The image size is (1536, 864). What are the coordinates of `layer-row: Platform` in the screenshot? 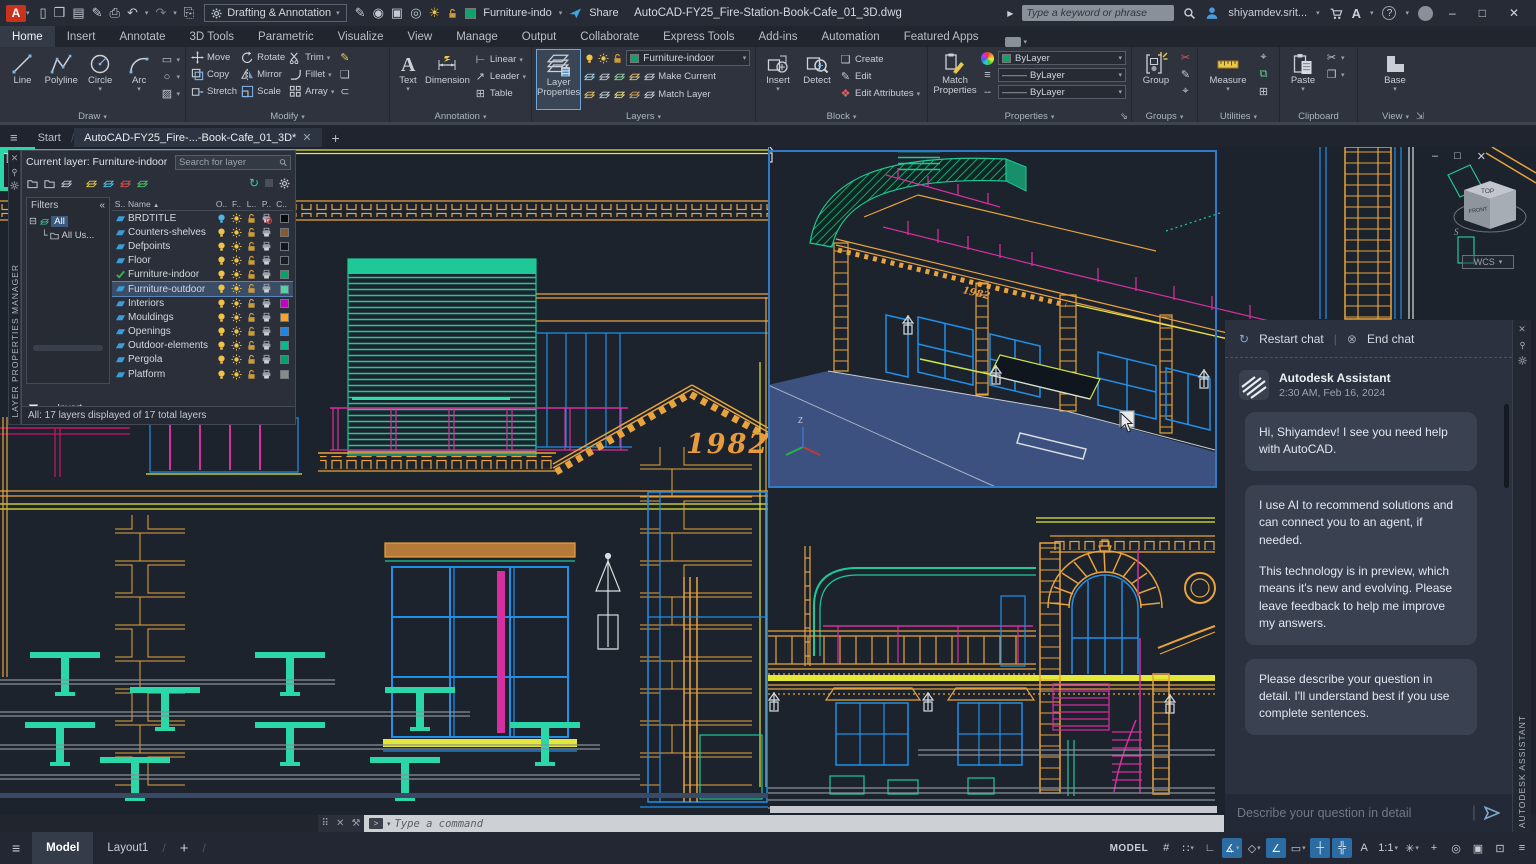 It's located at (202, 374).